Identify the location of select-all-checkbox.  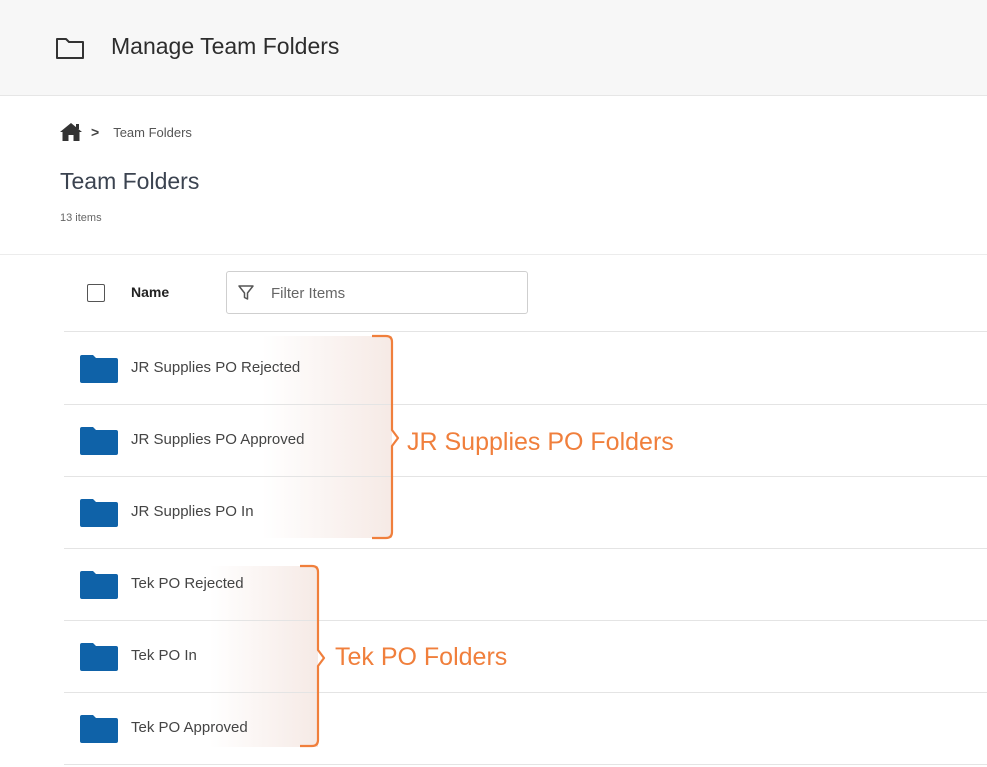
(96, 293).